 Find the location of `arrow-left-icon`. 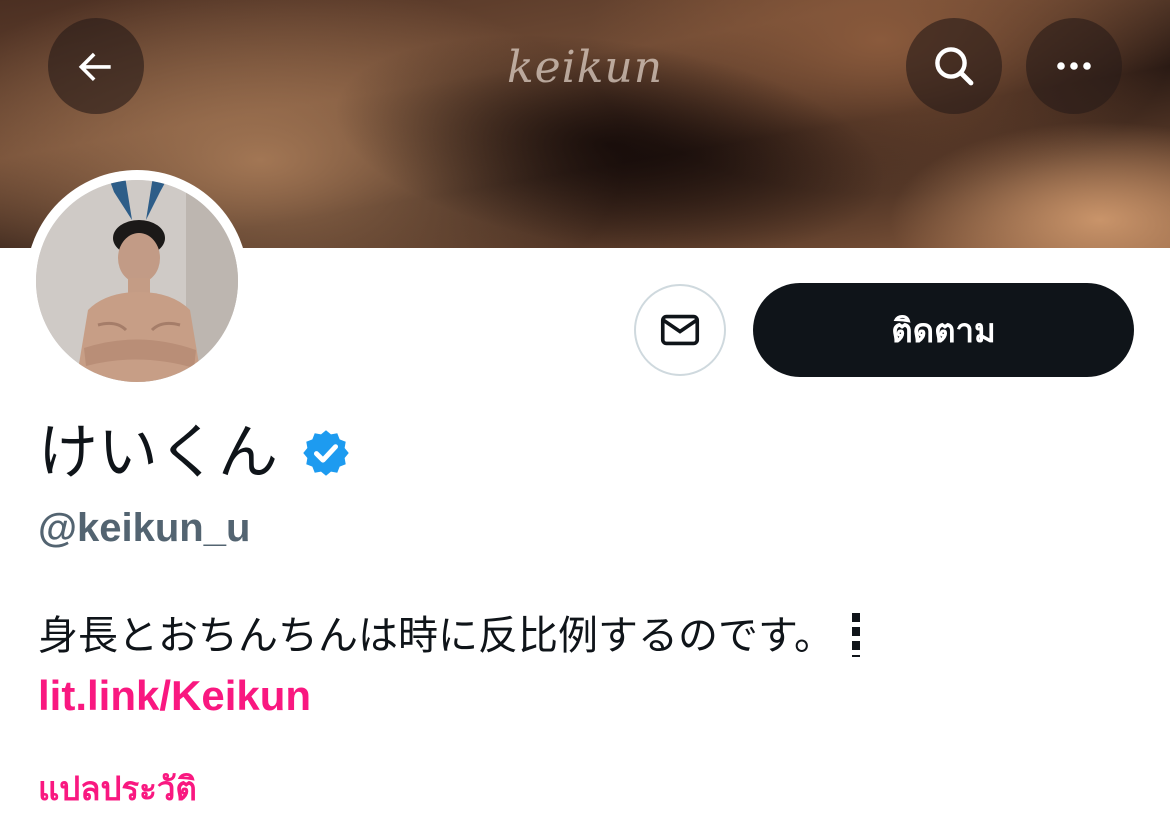

arrow-left-icon is located at coordinates (94, 67).